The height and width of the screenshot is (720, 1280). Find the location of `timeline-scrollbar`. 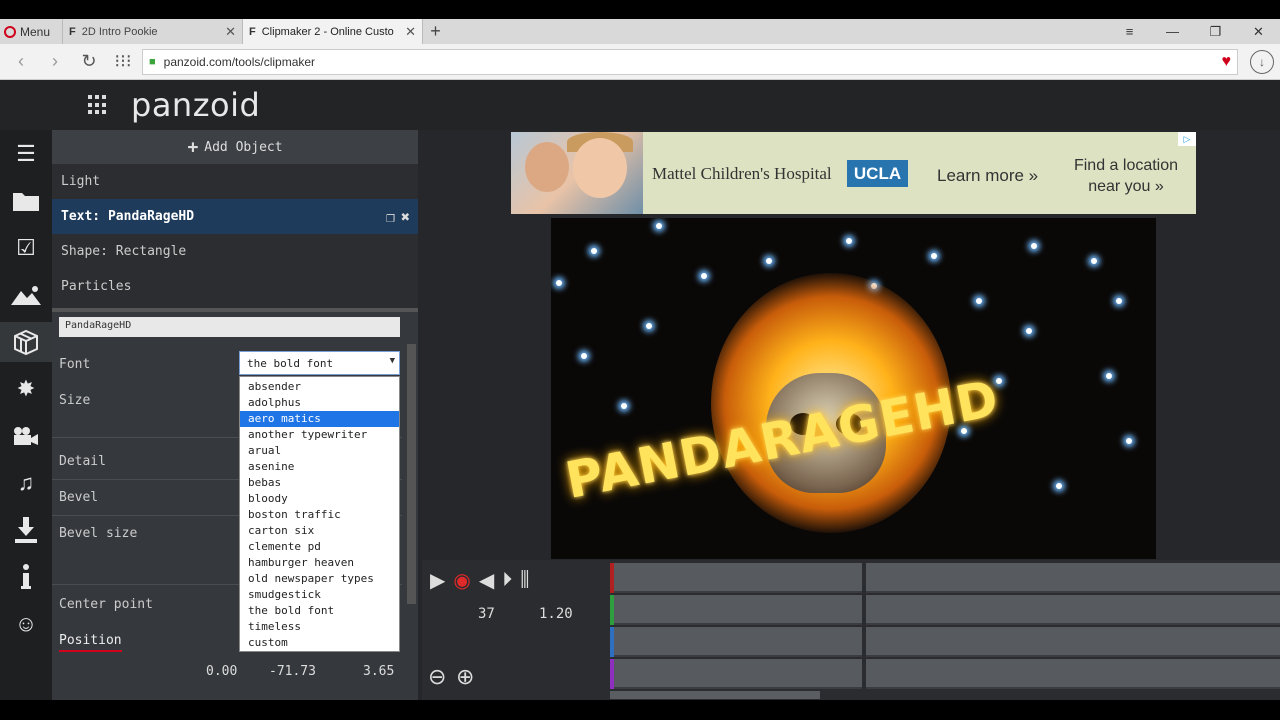

timeline-scrollbar is located at coordinates (715, 695).